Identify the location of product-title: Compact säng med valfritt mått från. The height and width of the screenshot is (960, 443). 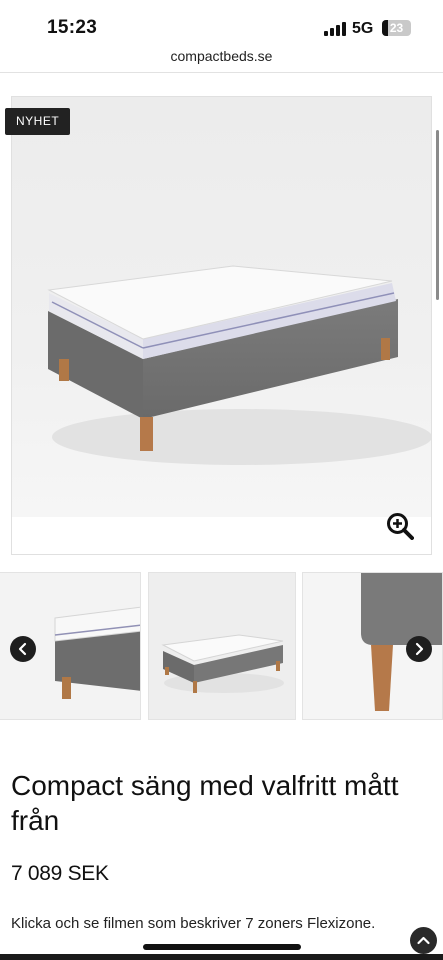
(205, 803).